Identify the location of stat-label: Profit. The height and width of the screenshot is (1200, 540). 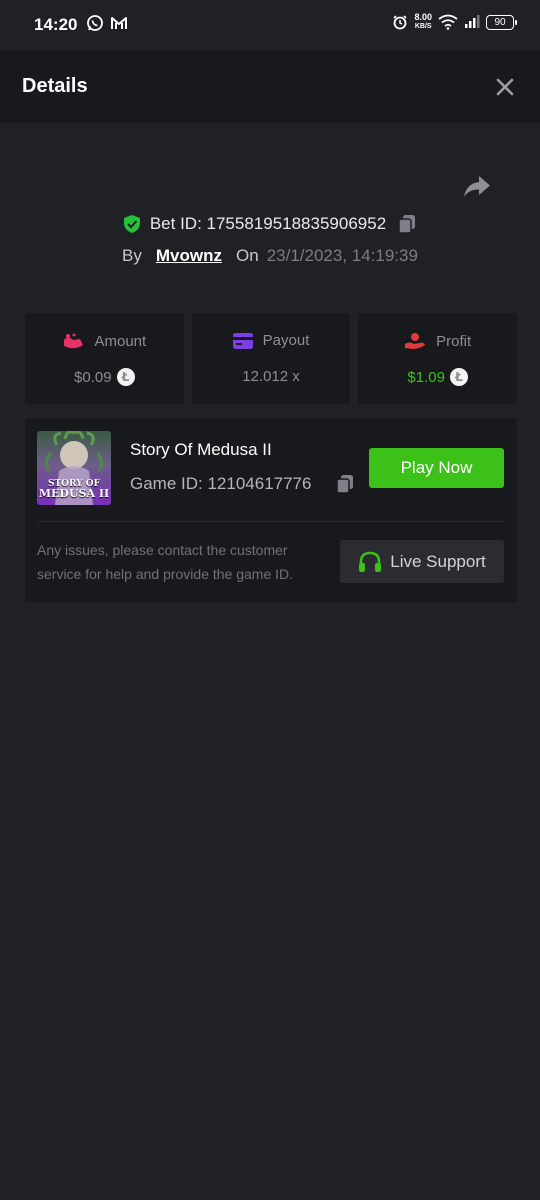
(454, 341).